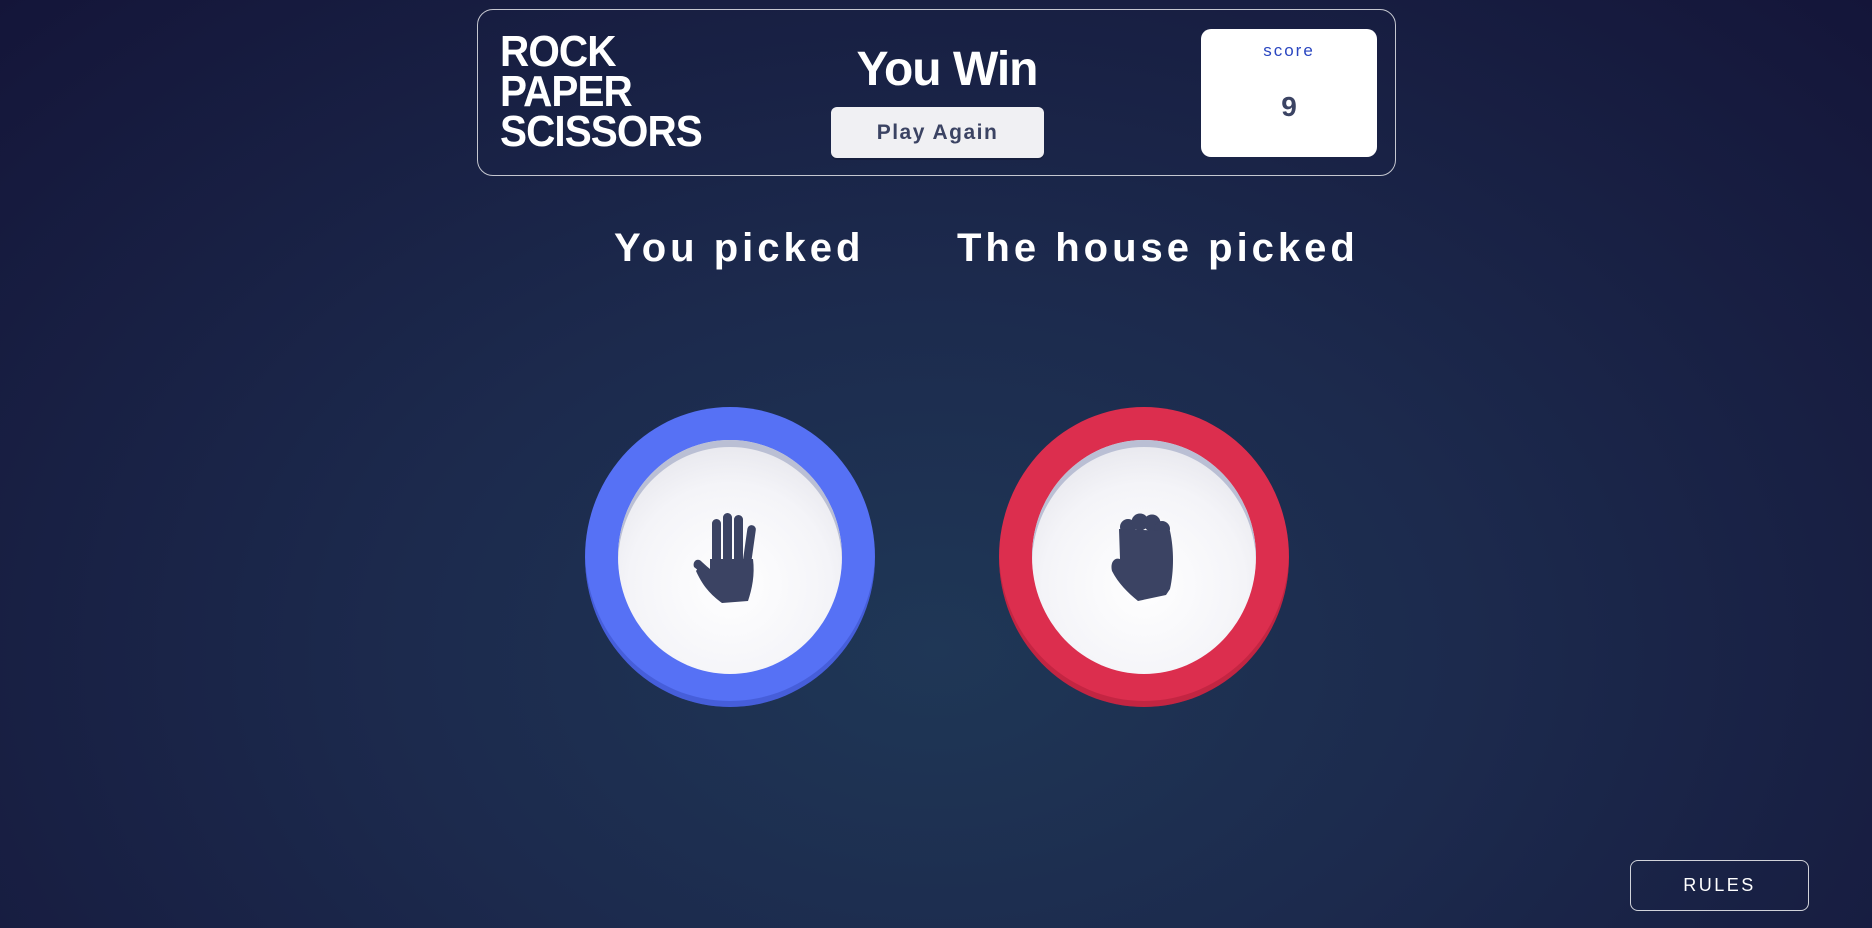 The width and height of the screenshot is (1872, 928). I want to click on play-again-button: Play Again, so click(937, 132).